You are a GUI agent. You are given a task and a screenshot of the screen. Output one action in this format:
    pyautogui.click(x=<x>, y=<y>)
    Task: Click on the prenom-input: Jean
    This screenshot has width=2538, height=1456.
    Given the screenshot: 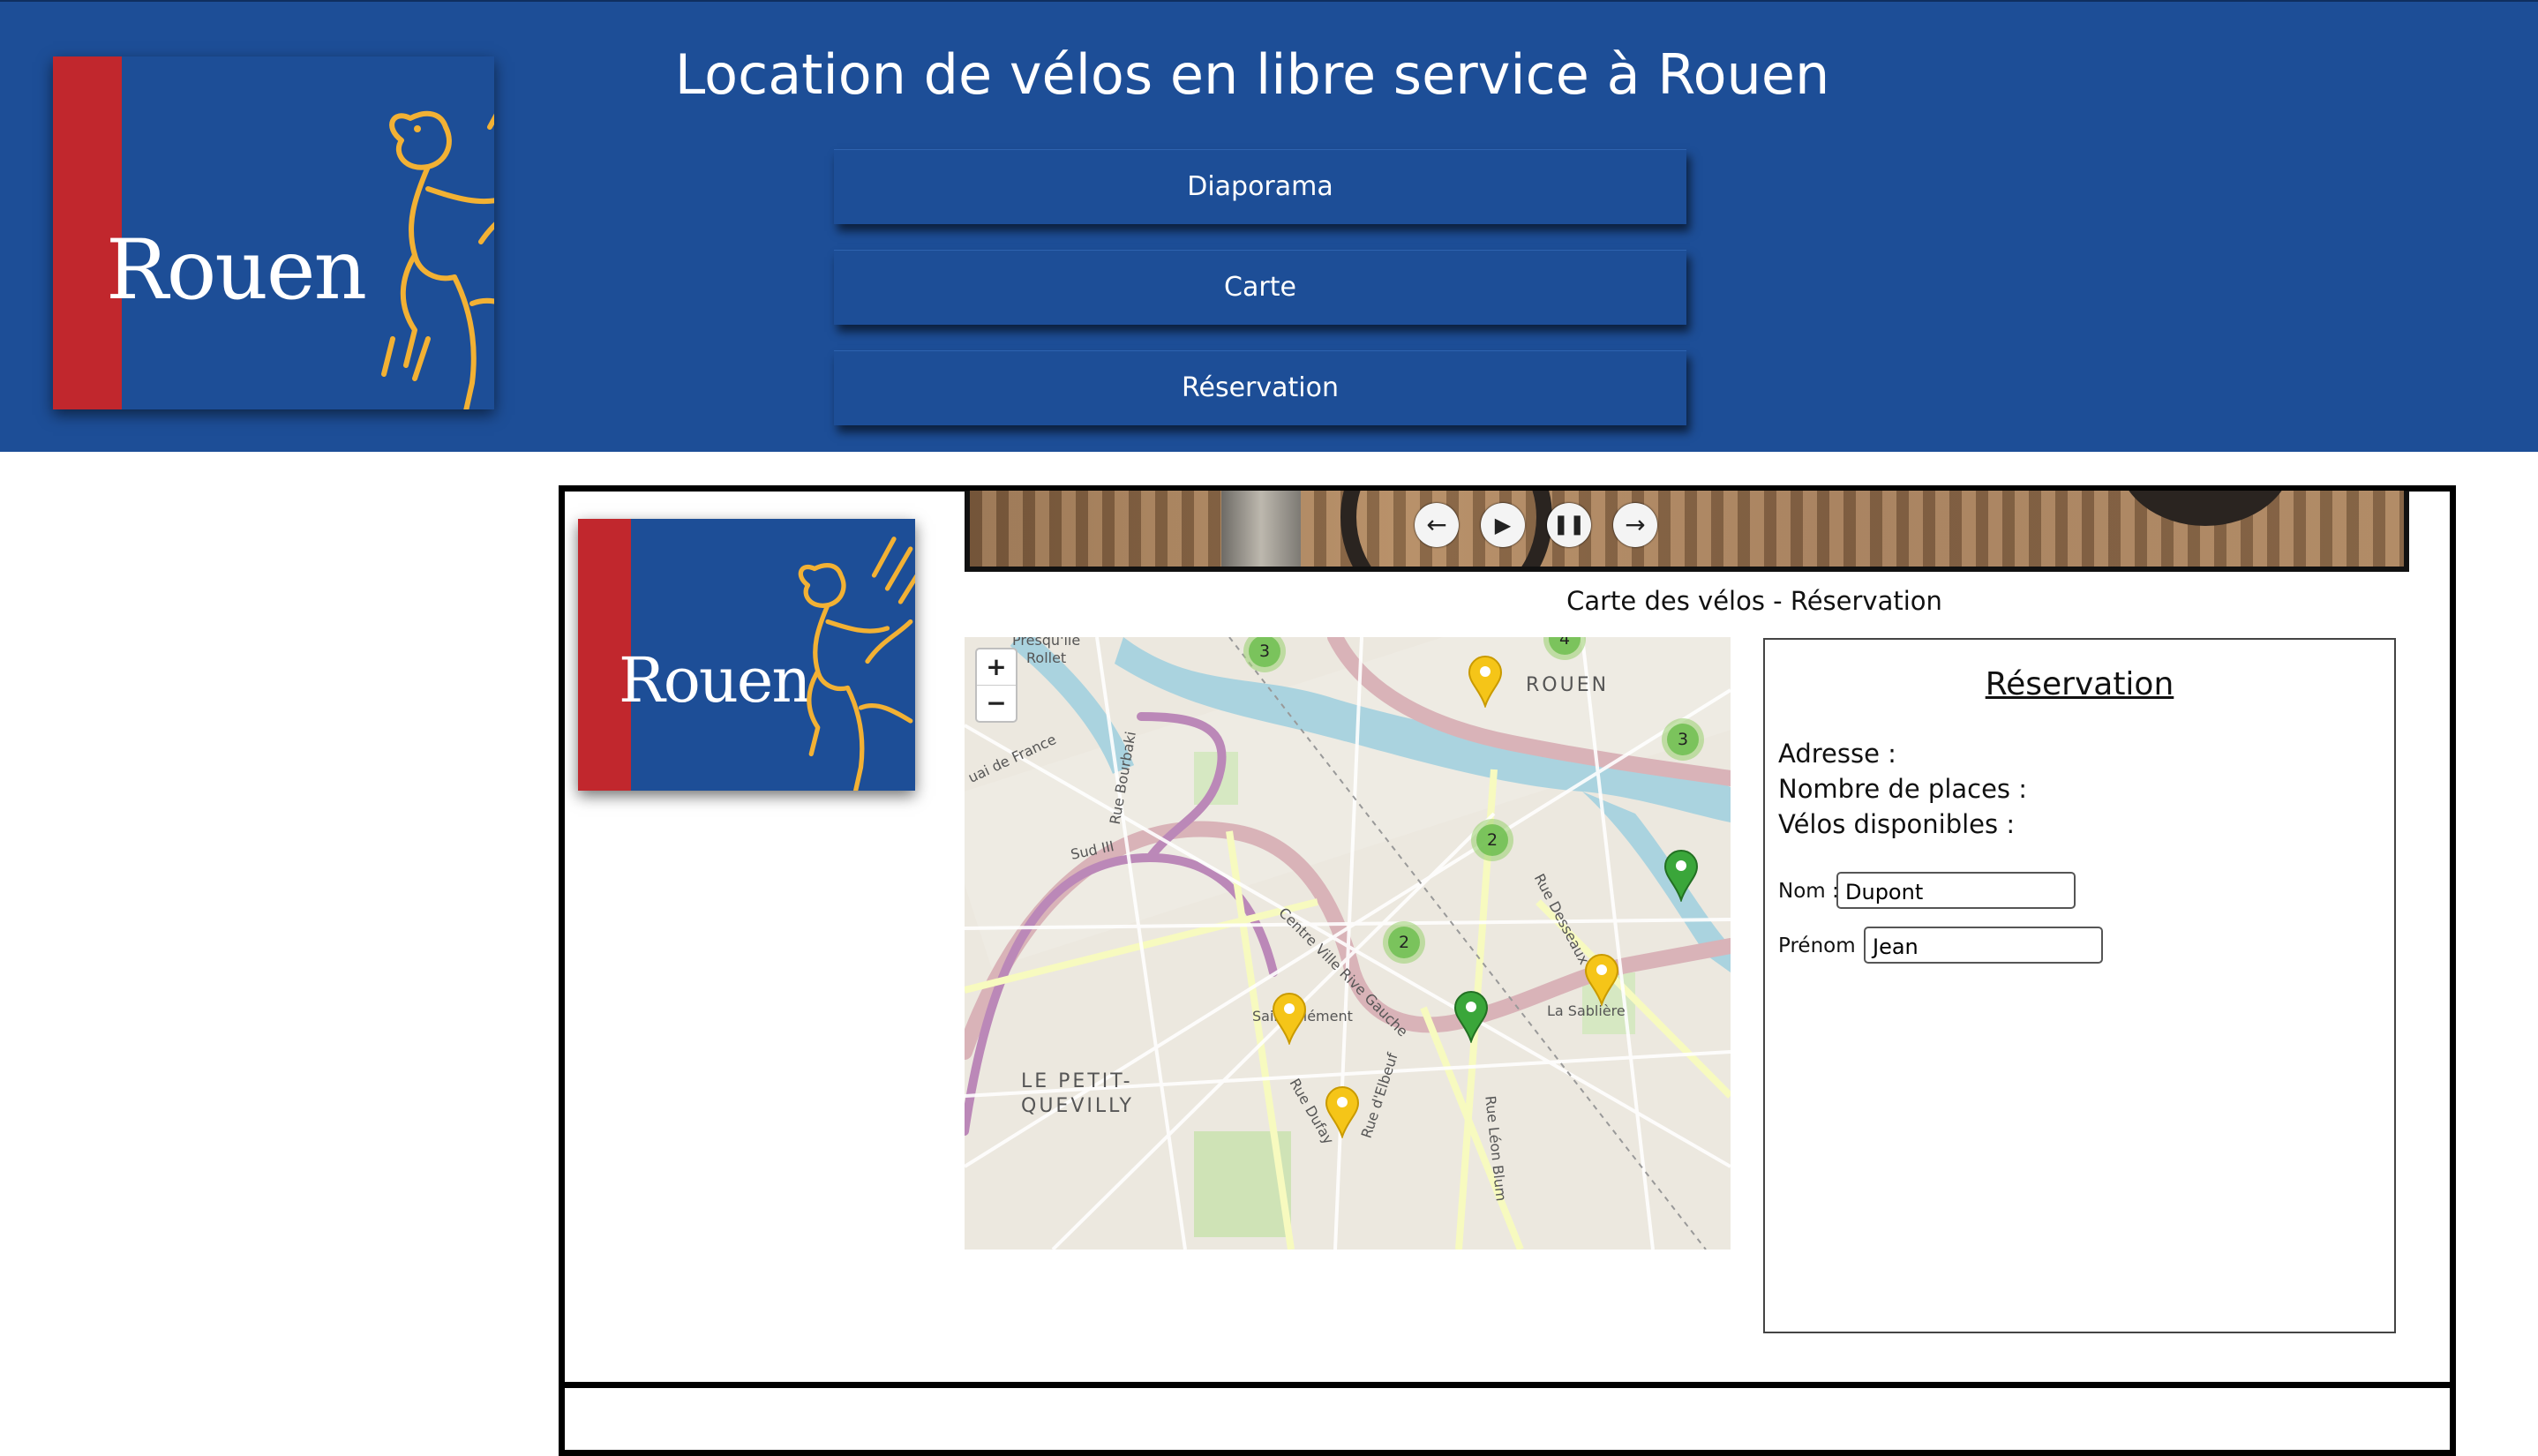 What is the action you would take?
    pyautogui.click(x=1983, y=946)
    